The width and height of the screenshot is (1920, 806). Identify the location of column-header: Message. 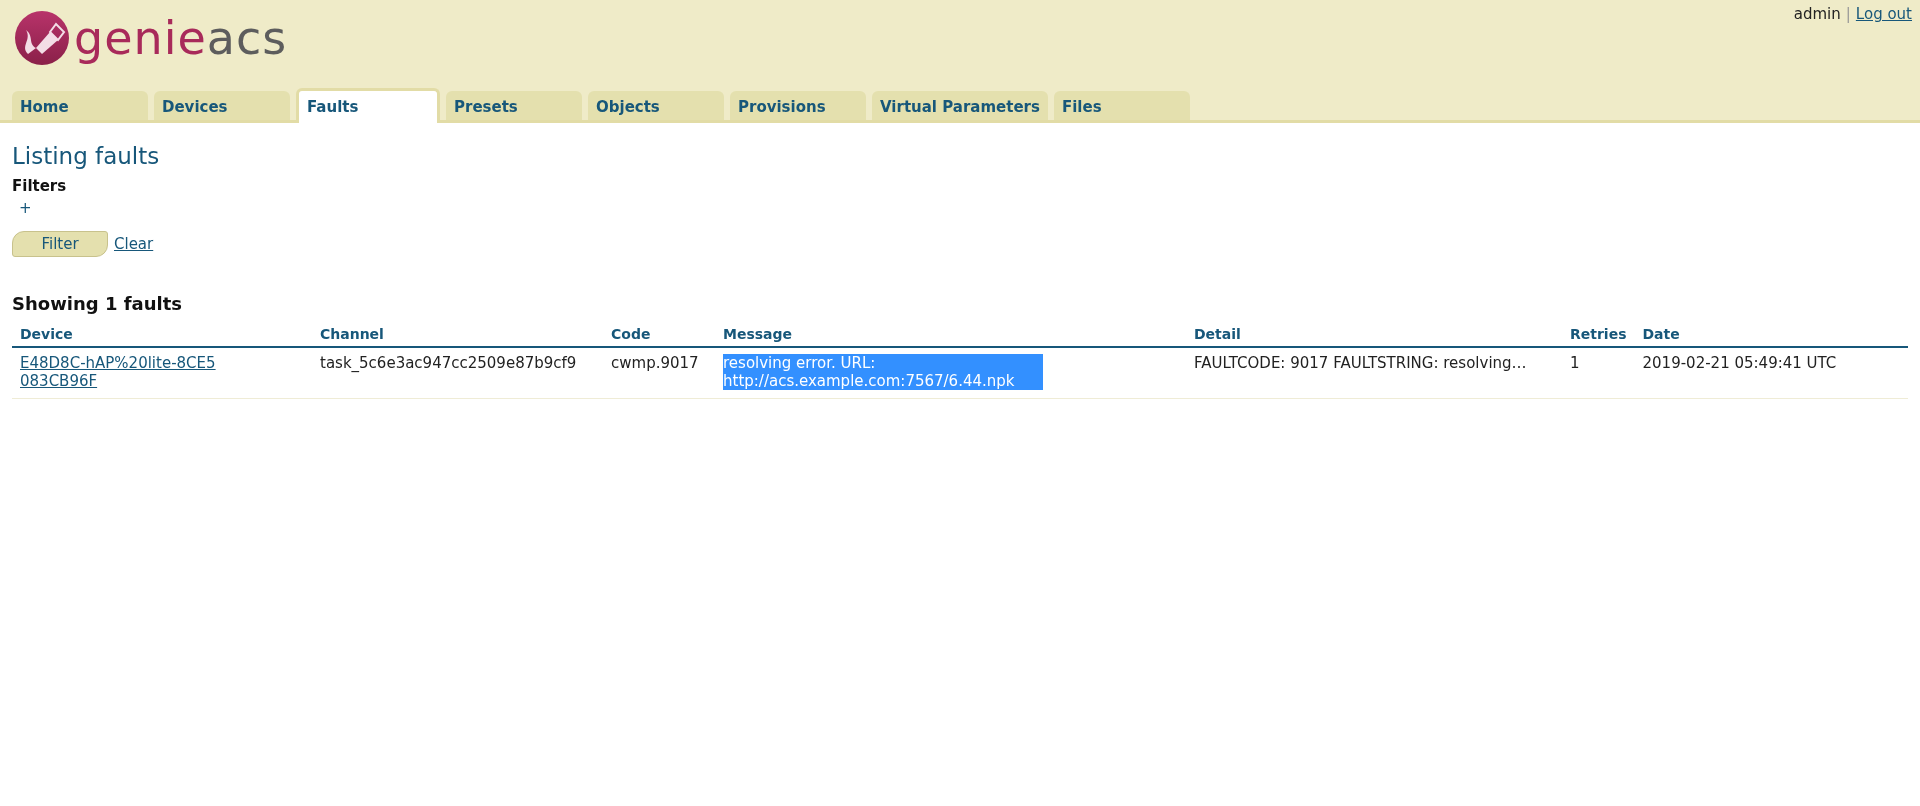
(950, 333).